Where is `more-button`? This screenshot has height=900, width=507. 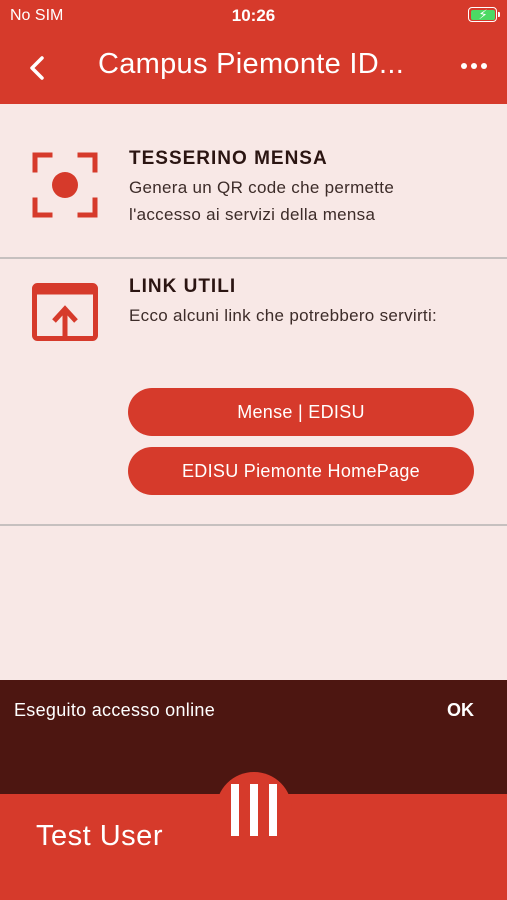 more-button is located at coordinates (474, 66).